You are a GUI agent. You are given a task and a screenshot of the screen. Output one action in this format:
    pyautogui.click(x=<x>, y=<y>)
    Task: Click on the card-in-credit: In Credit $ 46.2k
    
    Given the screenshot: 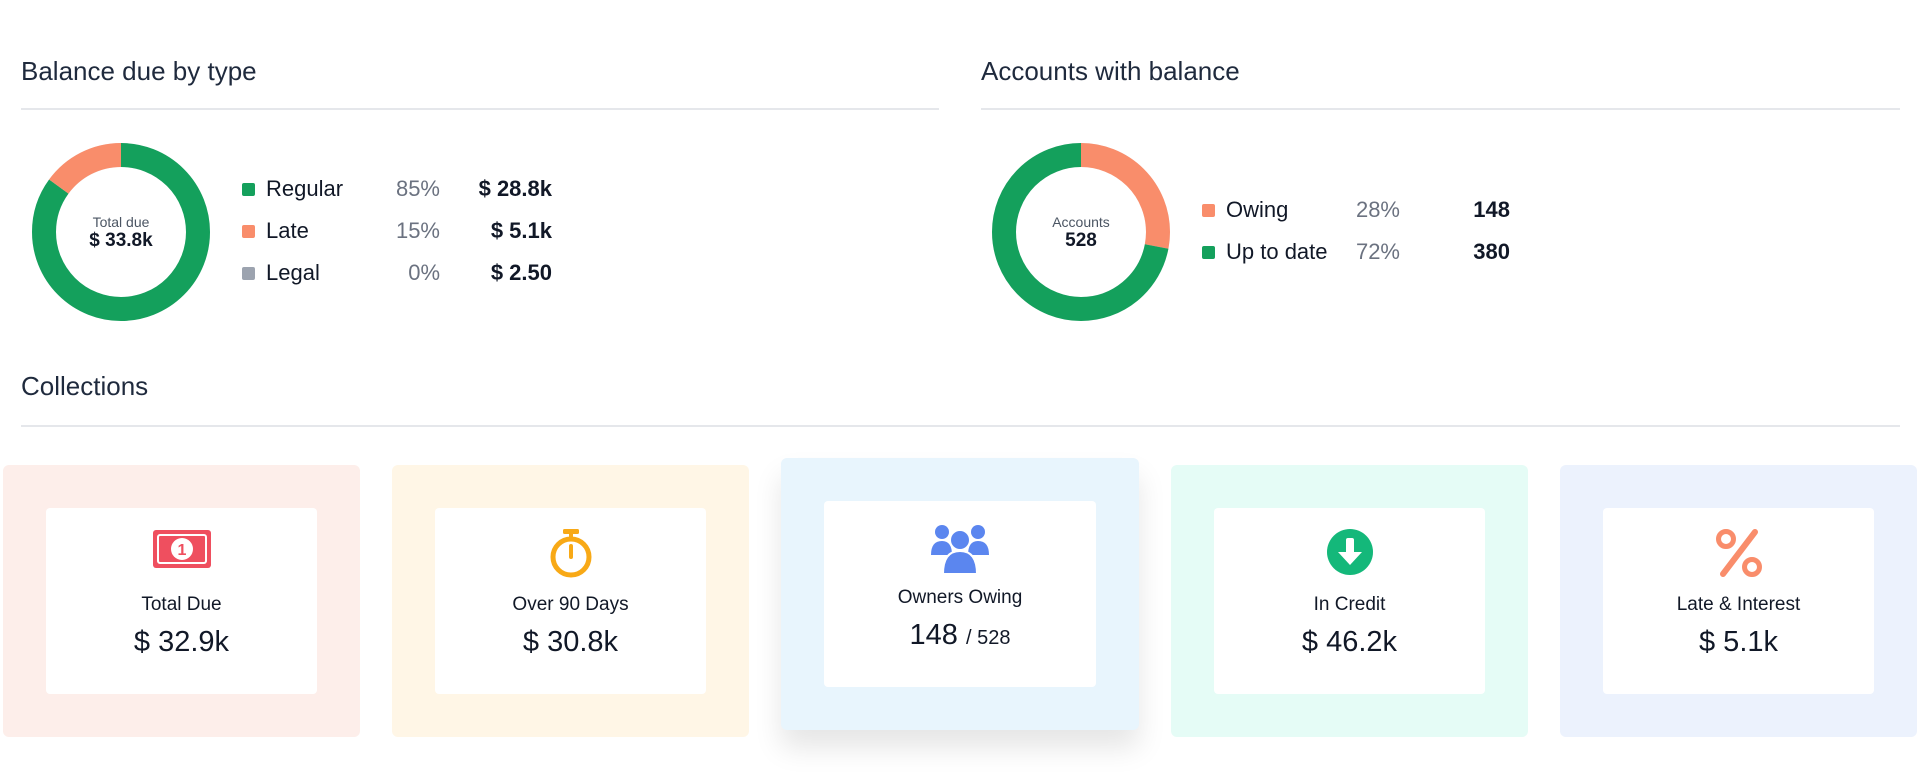 What is the action you would take?
    pyautogui.click(x=1349, y=601)
    